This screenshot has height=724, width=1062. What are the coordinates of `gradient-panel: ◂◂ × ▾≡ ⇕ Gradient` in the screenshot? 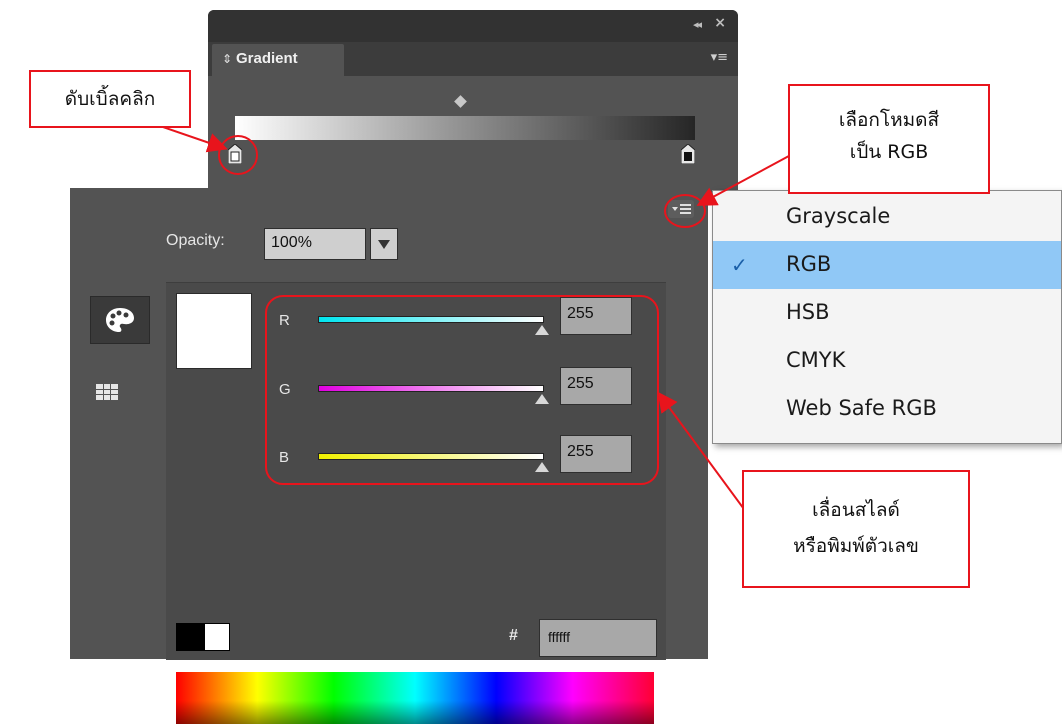 It's located at (473, 102).